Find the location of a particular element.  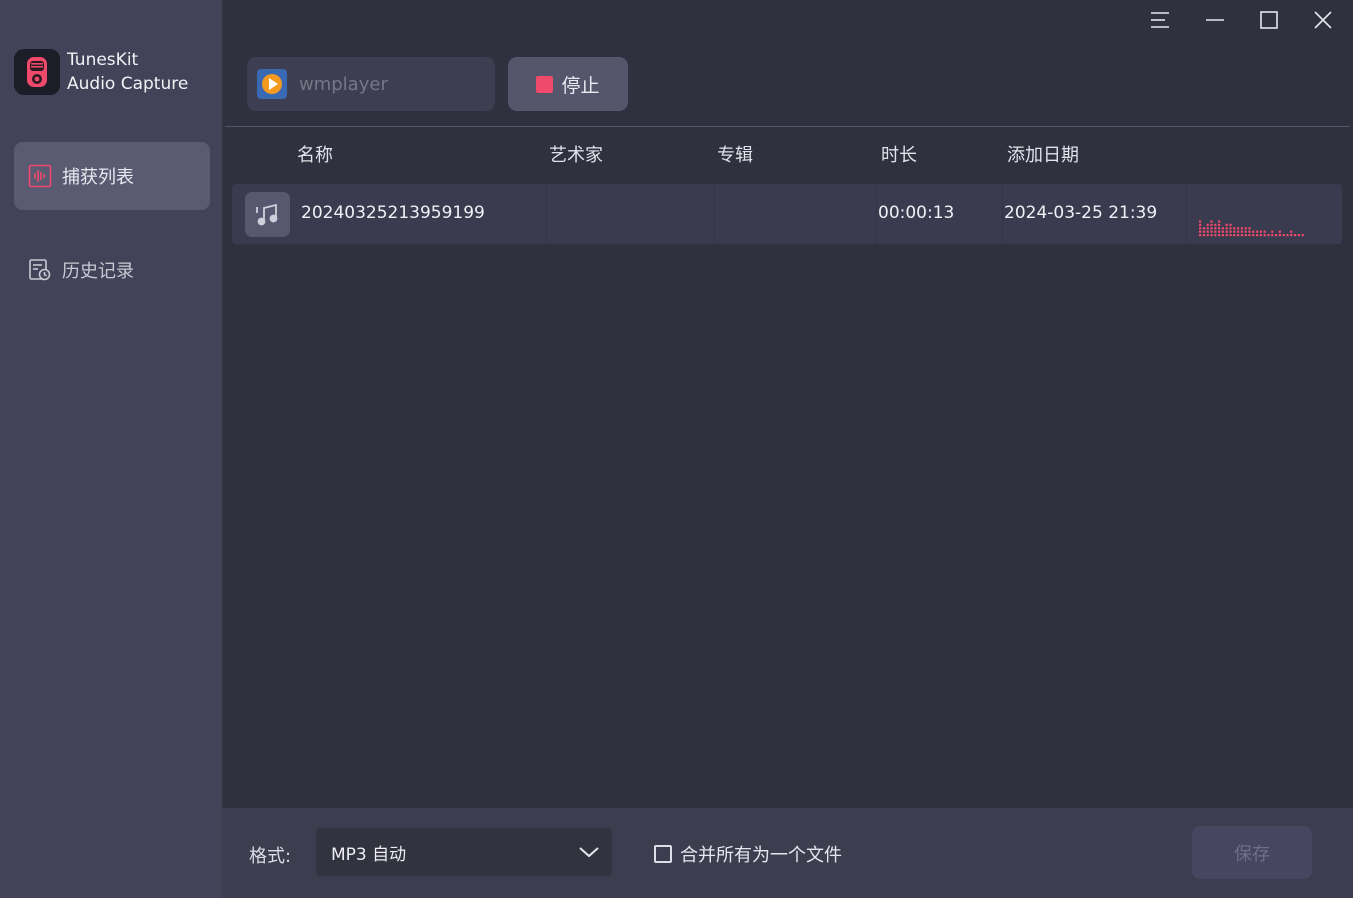

sidebar-item-capture-list: 捕获列表 is located at coordinates (112, 176).